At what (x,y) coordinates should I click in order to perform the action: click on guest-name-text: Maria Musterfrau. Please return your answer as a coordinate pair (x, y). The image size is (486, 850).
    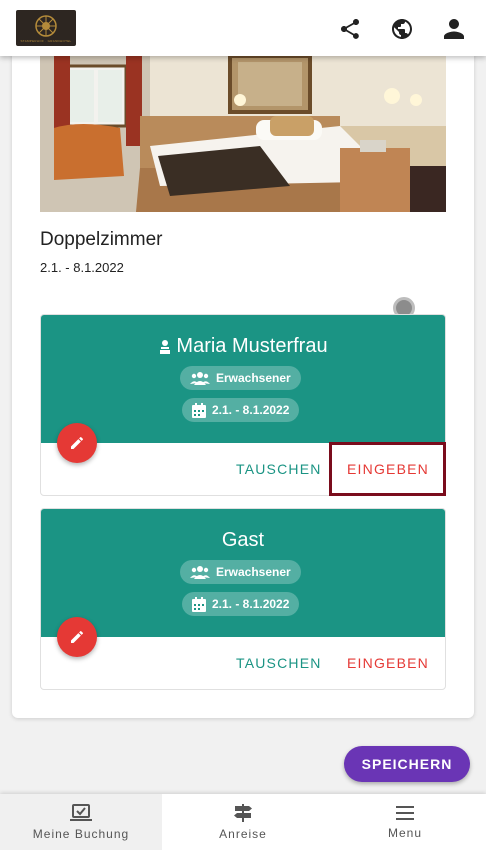
    Looking at the image, I should click on (252, 346).